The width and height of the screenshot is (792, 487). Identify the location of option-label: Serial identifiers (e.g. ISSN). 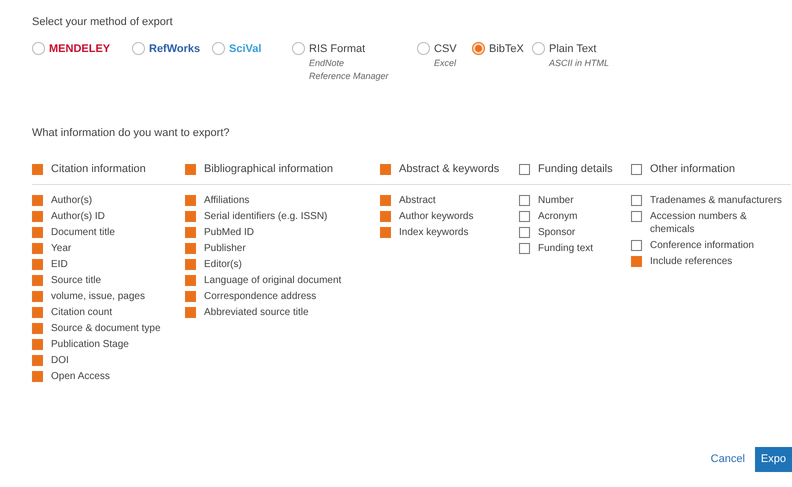
(266, 216).